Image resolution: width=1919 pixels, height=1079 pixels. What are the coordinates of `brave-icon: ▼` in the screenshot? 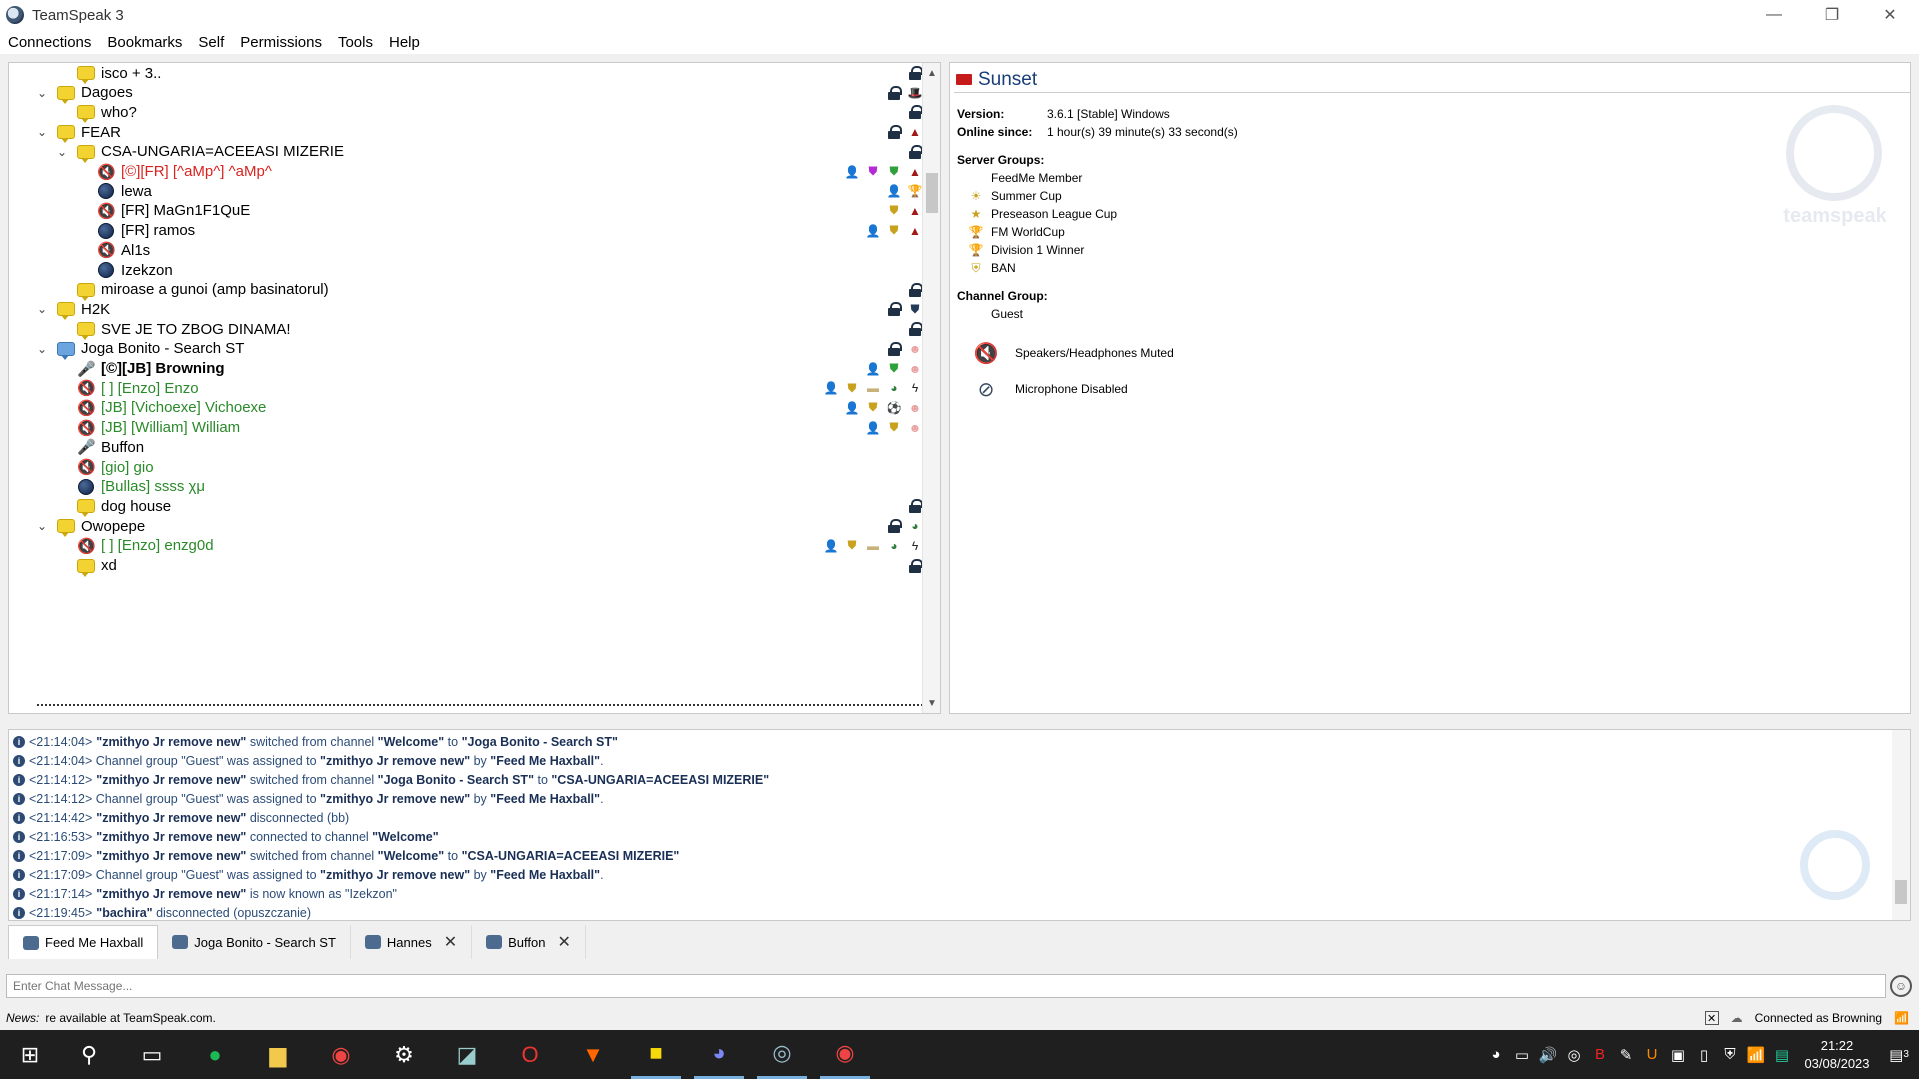 It's located at (593, 1054).